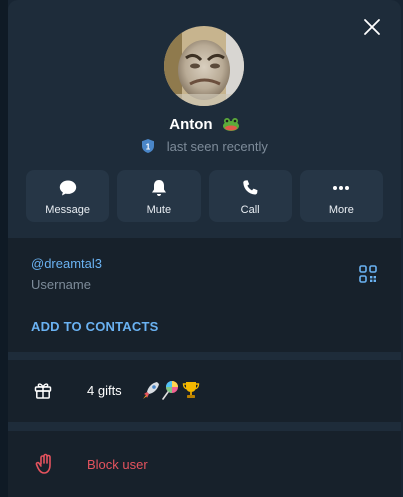 This screenshot has height=497, width=403. Describe the element at coordinates (204, 66) in the screenshot. I see `avatar` at that location.